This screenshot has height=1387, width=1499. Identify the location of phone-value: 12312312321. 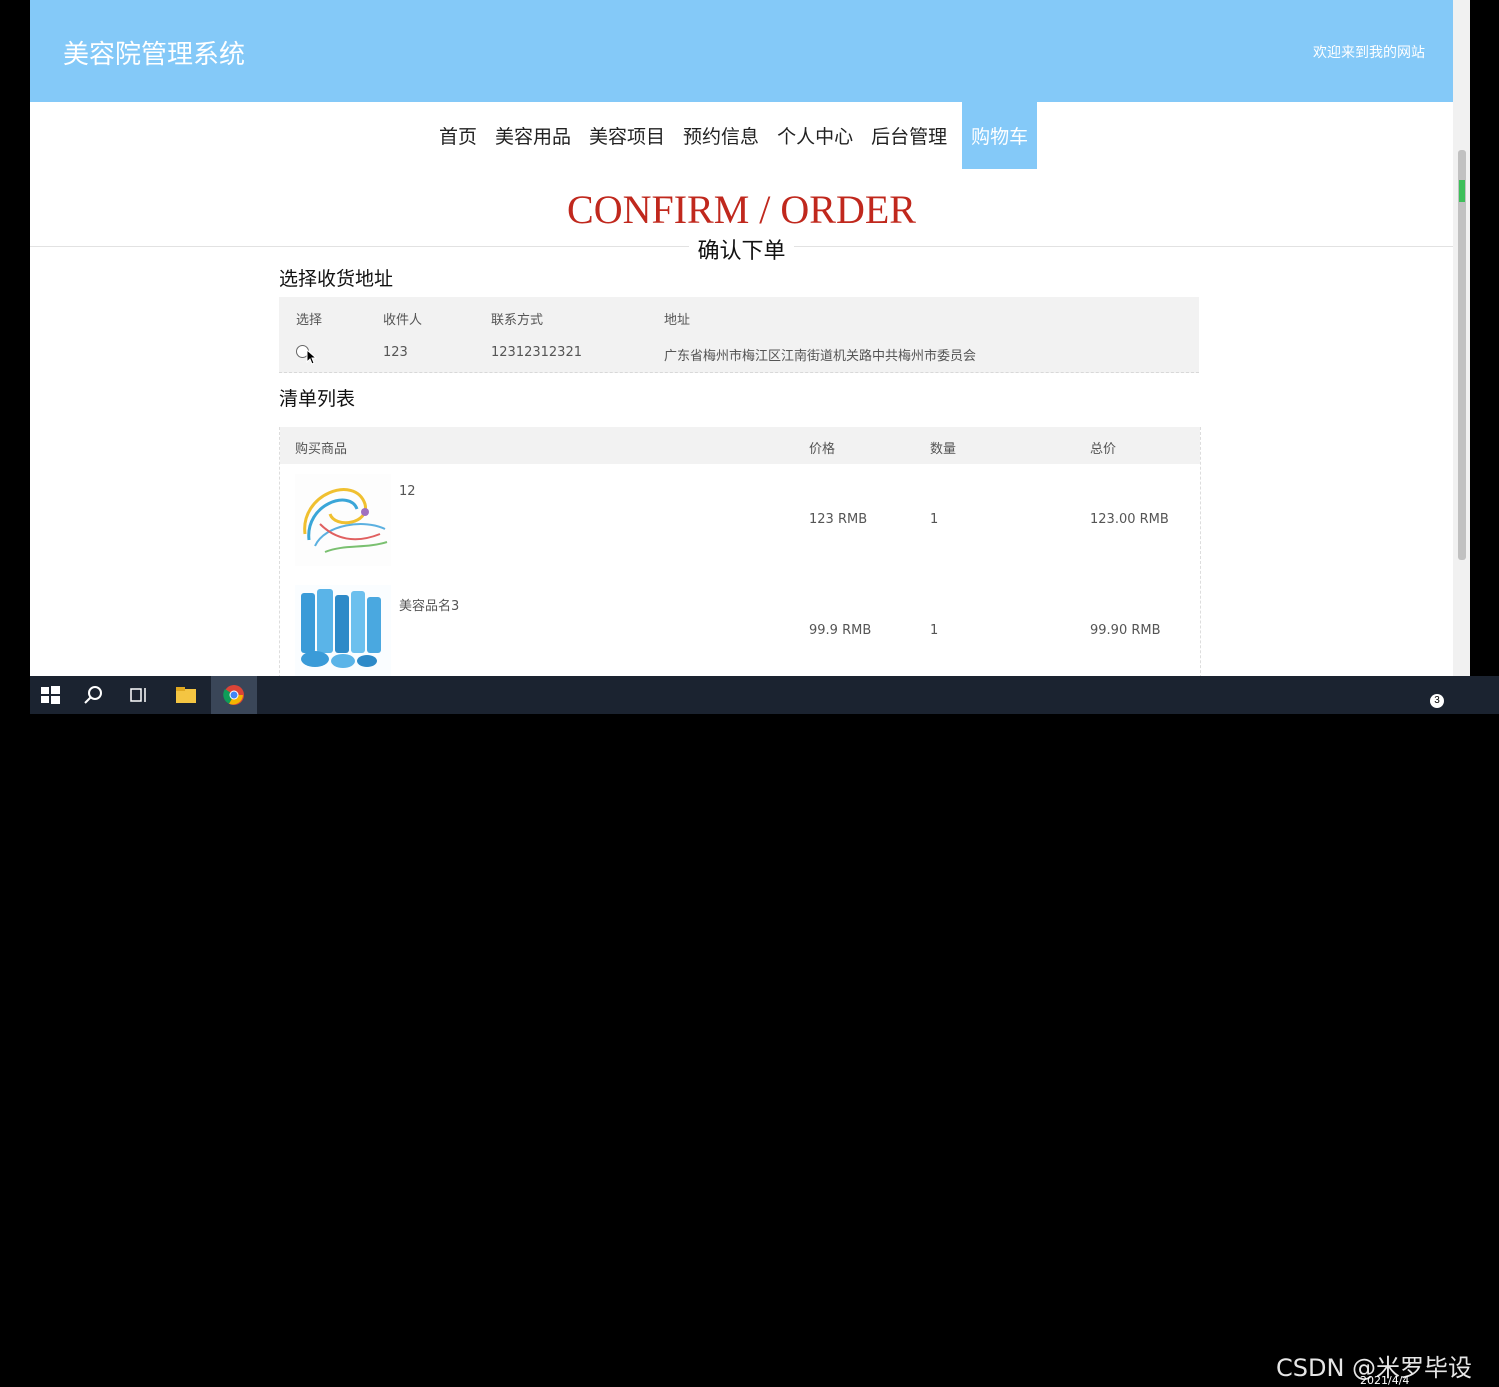
(536, 352).